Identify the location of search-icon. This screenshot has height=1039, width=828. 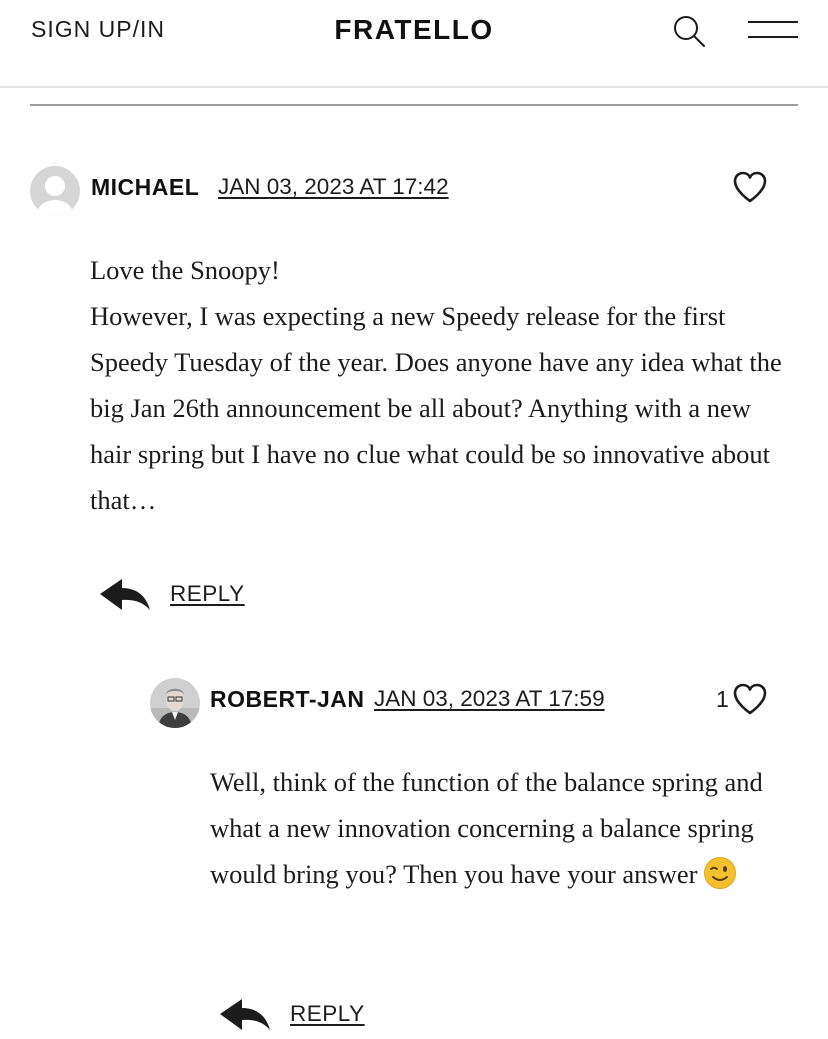
(689, 31).